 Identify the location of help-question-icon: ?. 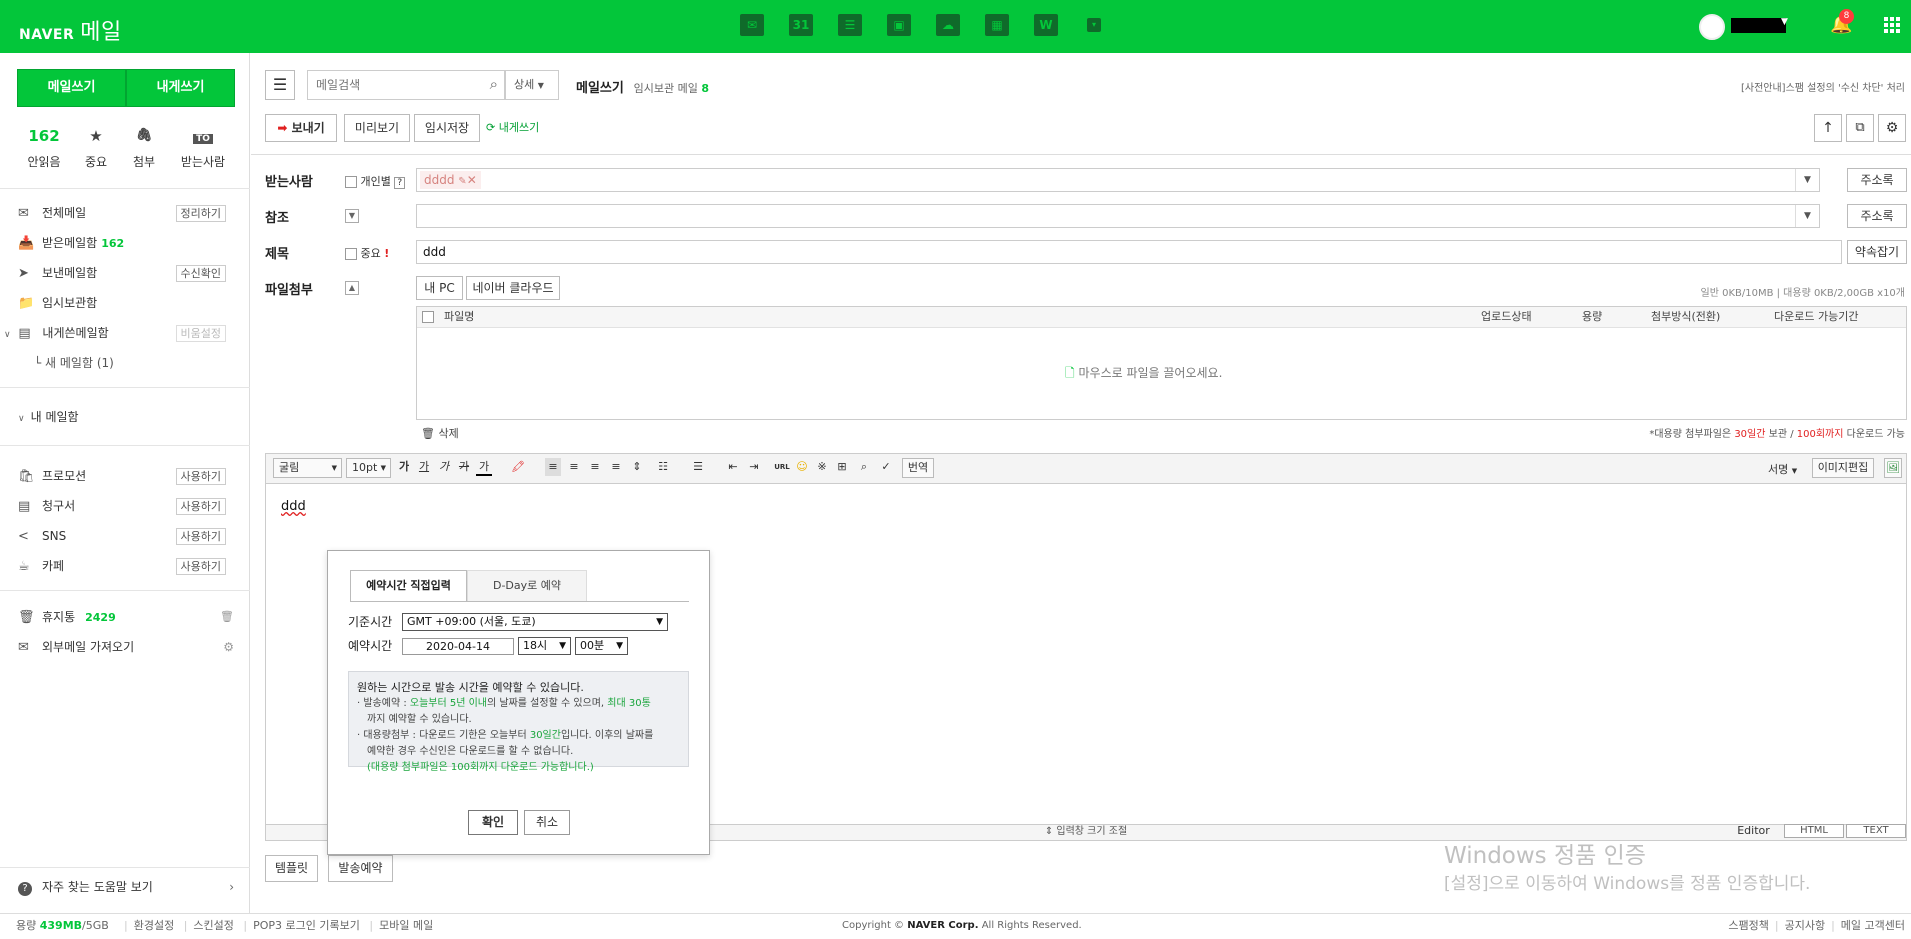
(400, 183).